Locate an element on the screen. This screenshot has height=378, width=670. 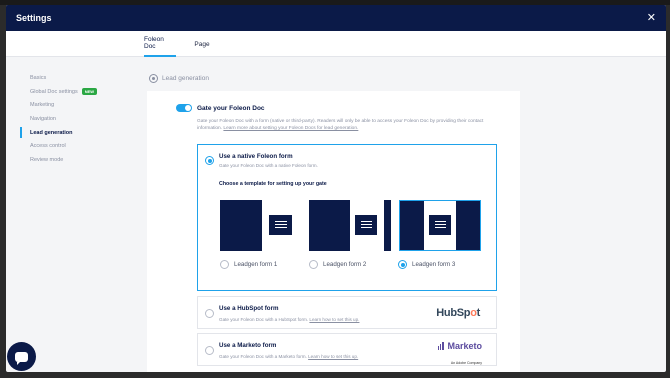
hubspot-form-title: Use a HubSpot form is located at coordinates (249, 308).